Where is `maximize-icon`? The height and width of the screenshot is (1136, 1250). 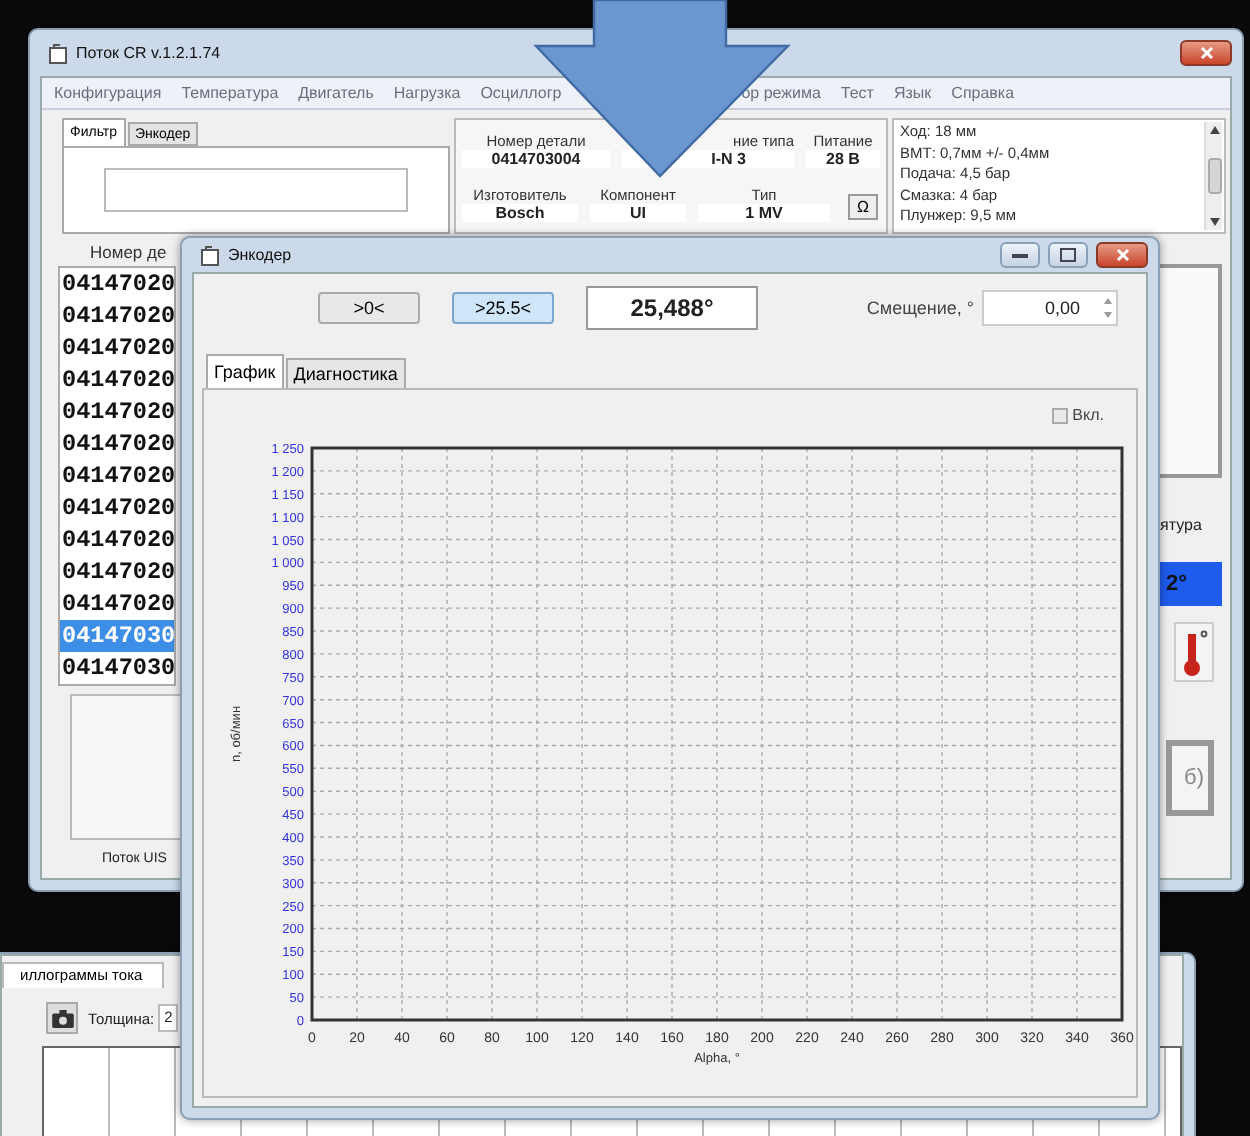
maximize-icon is located at coordinates (1068, 255).